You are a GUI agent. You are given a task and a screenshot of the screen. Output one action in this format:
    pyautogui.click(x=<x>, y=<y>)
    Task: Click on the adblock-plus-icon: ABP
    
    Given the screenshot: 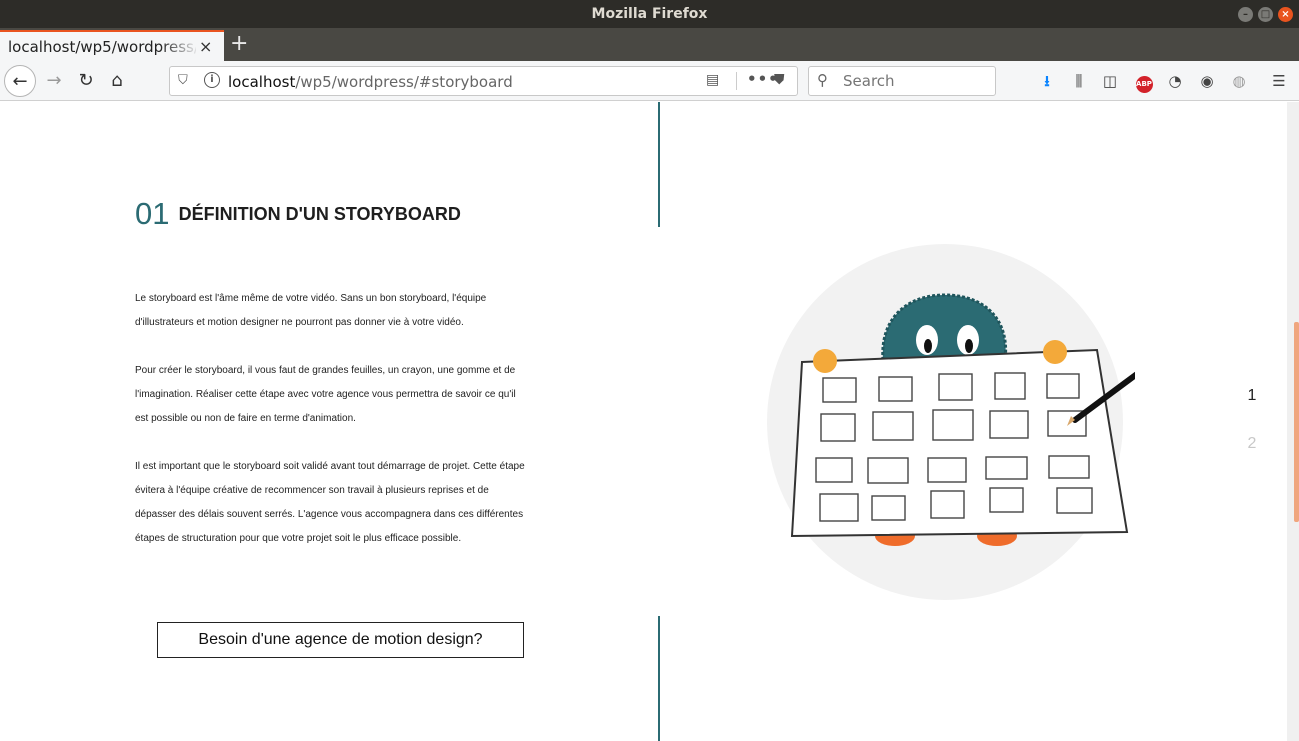 What is the action you would take?
    pyautogui.click(x=1144, y=81)
    